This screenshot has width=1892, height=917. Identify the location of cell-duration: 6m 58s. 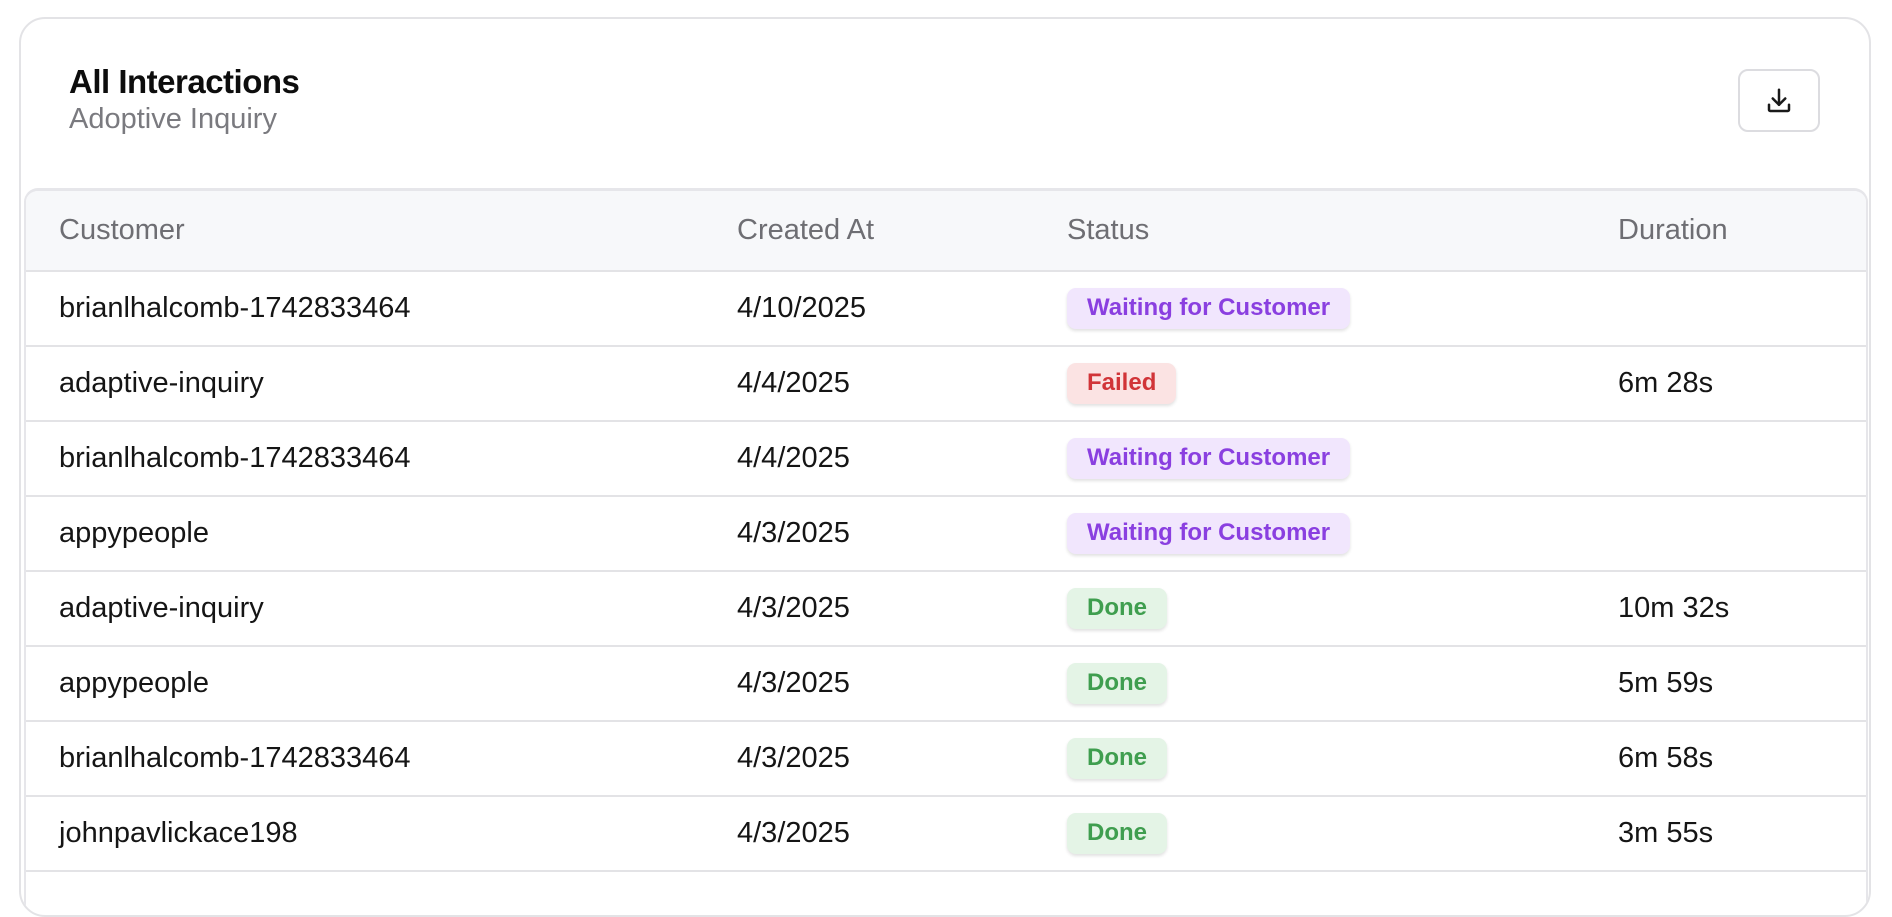
(1742, 759).